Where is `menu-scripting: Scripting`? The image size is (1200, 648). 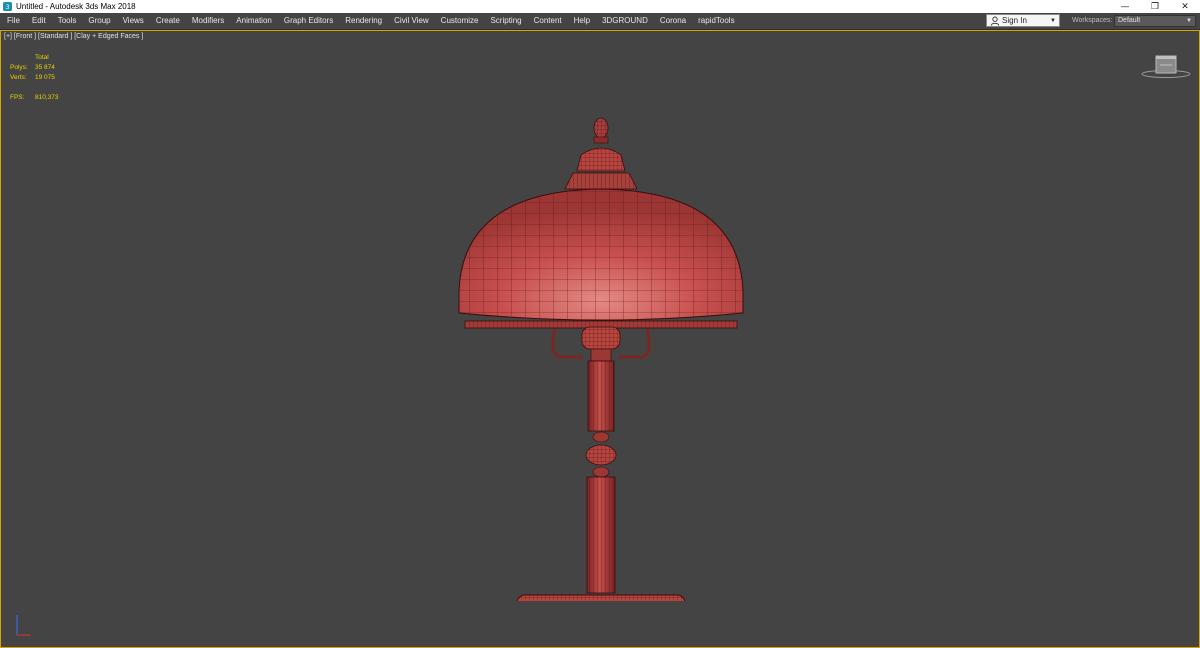 menu-scripting: Scripting is located at coordinates (505, 21).